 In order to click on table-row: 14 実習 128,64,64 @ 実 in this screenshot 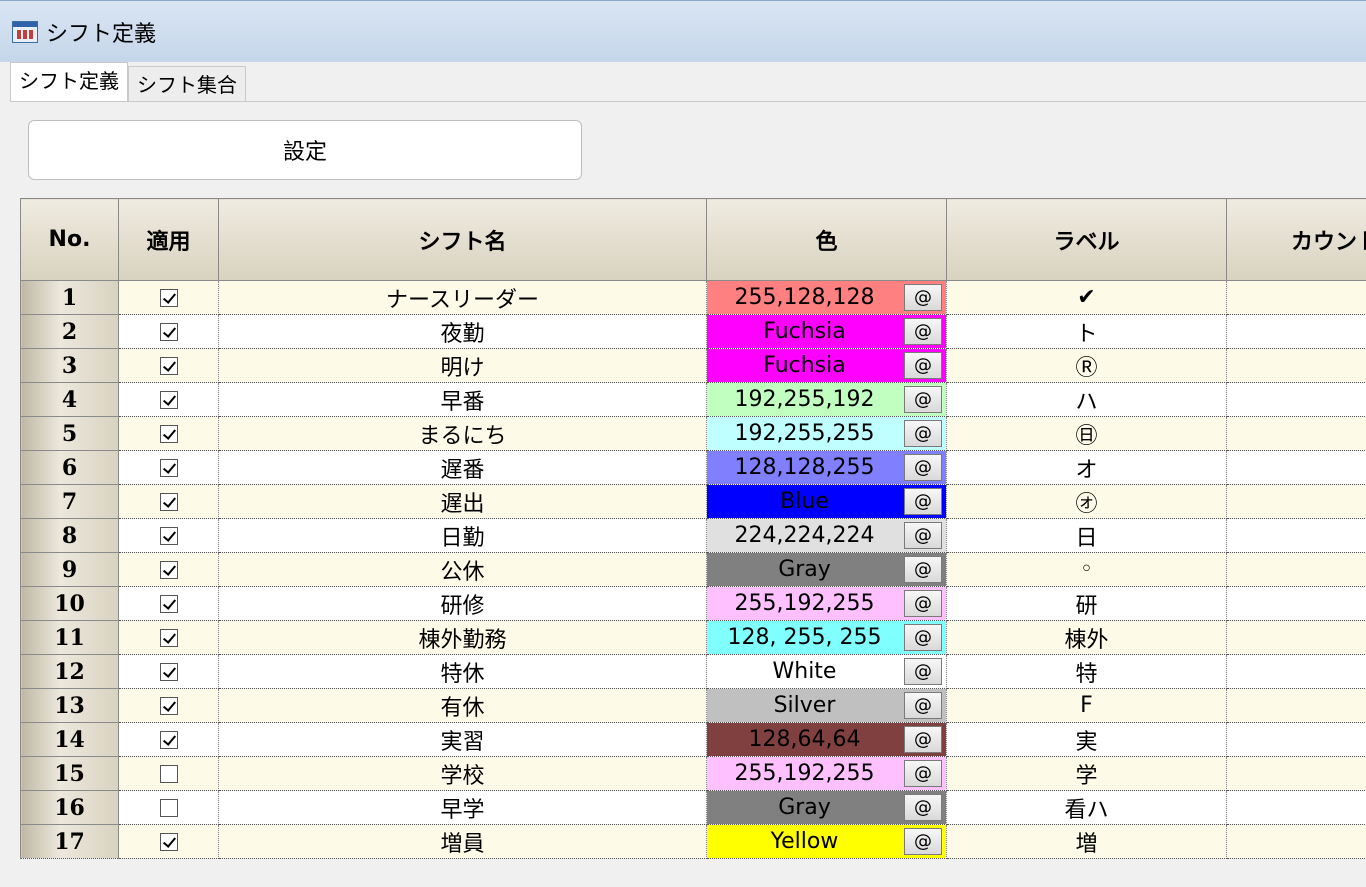, I will do `click(693, 739)`.